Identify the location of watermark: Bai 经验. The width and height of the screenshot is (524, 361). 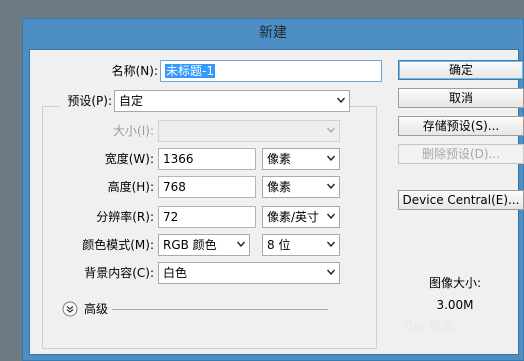
(429, 326).